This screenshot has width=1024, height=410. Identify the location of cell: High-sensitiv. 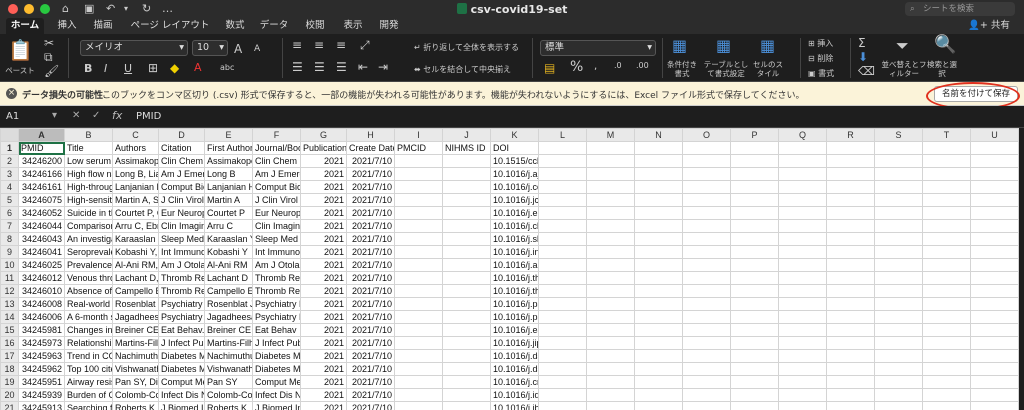
(88, 200).